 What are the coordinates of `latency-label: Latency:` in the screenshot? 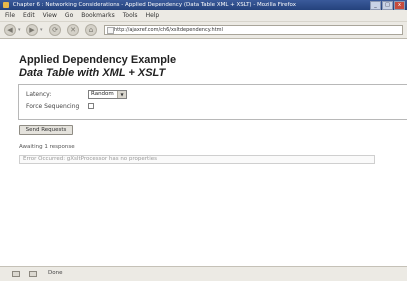 It's located at (39, 94).